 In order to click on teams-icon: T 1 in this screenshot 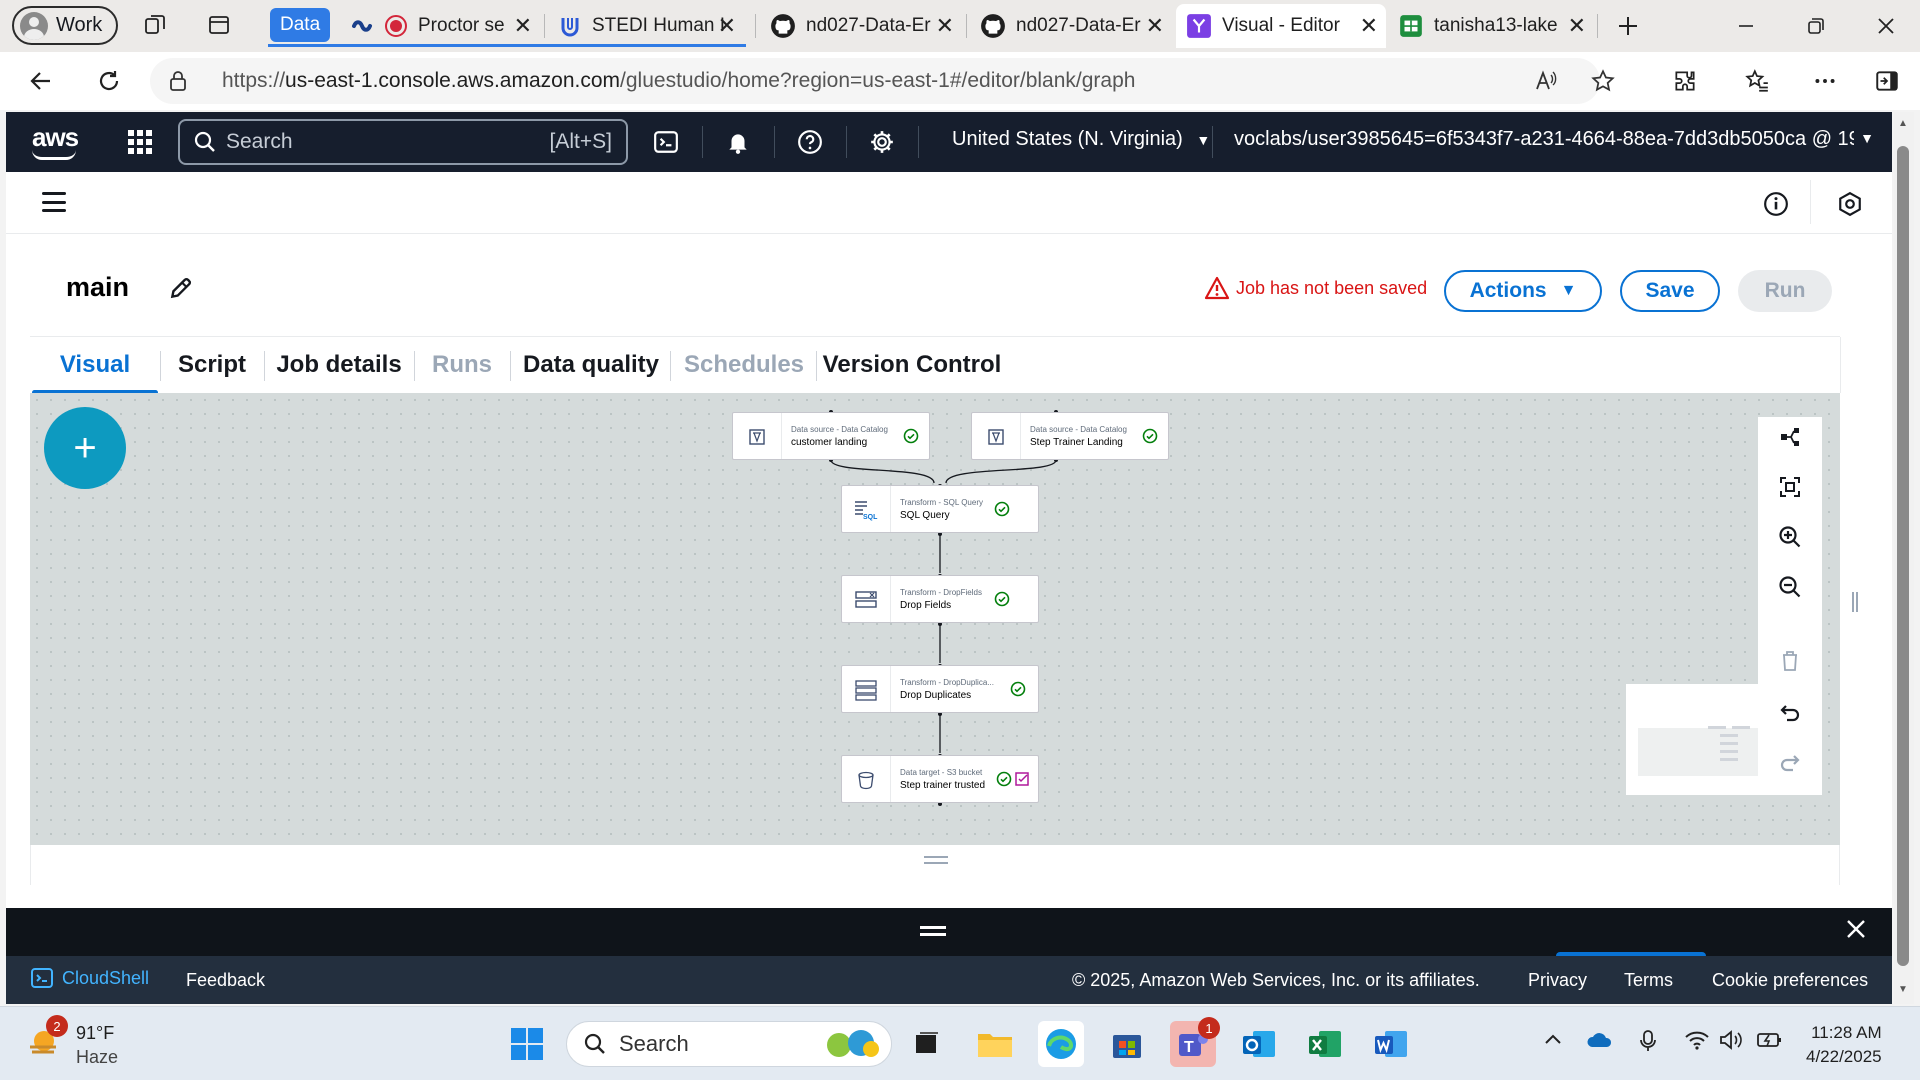, I will do `click(1195, 1042)`.